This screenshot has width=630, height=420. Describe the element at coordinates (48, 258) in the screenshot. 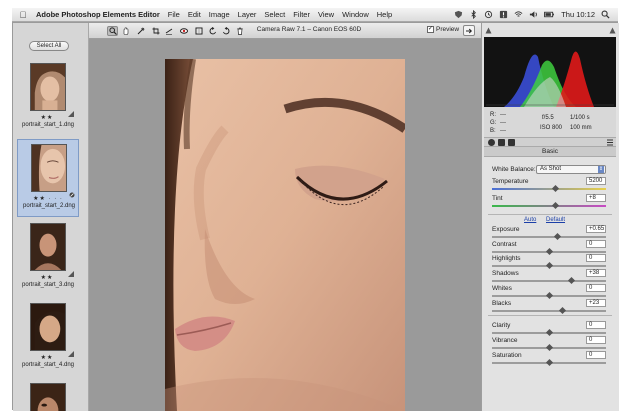

I see `filmstrip-item: ★★ portrait_start_3.dng` at that location.